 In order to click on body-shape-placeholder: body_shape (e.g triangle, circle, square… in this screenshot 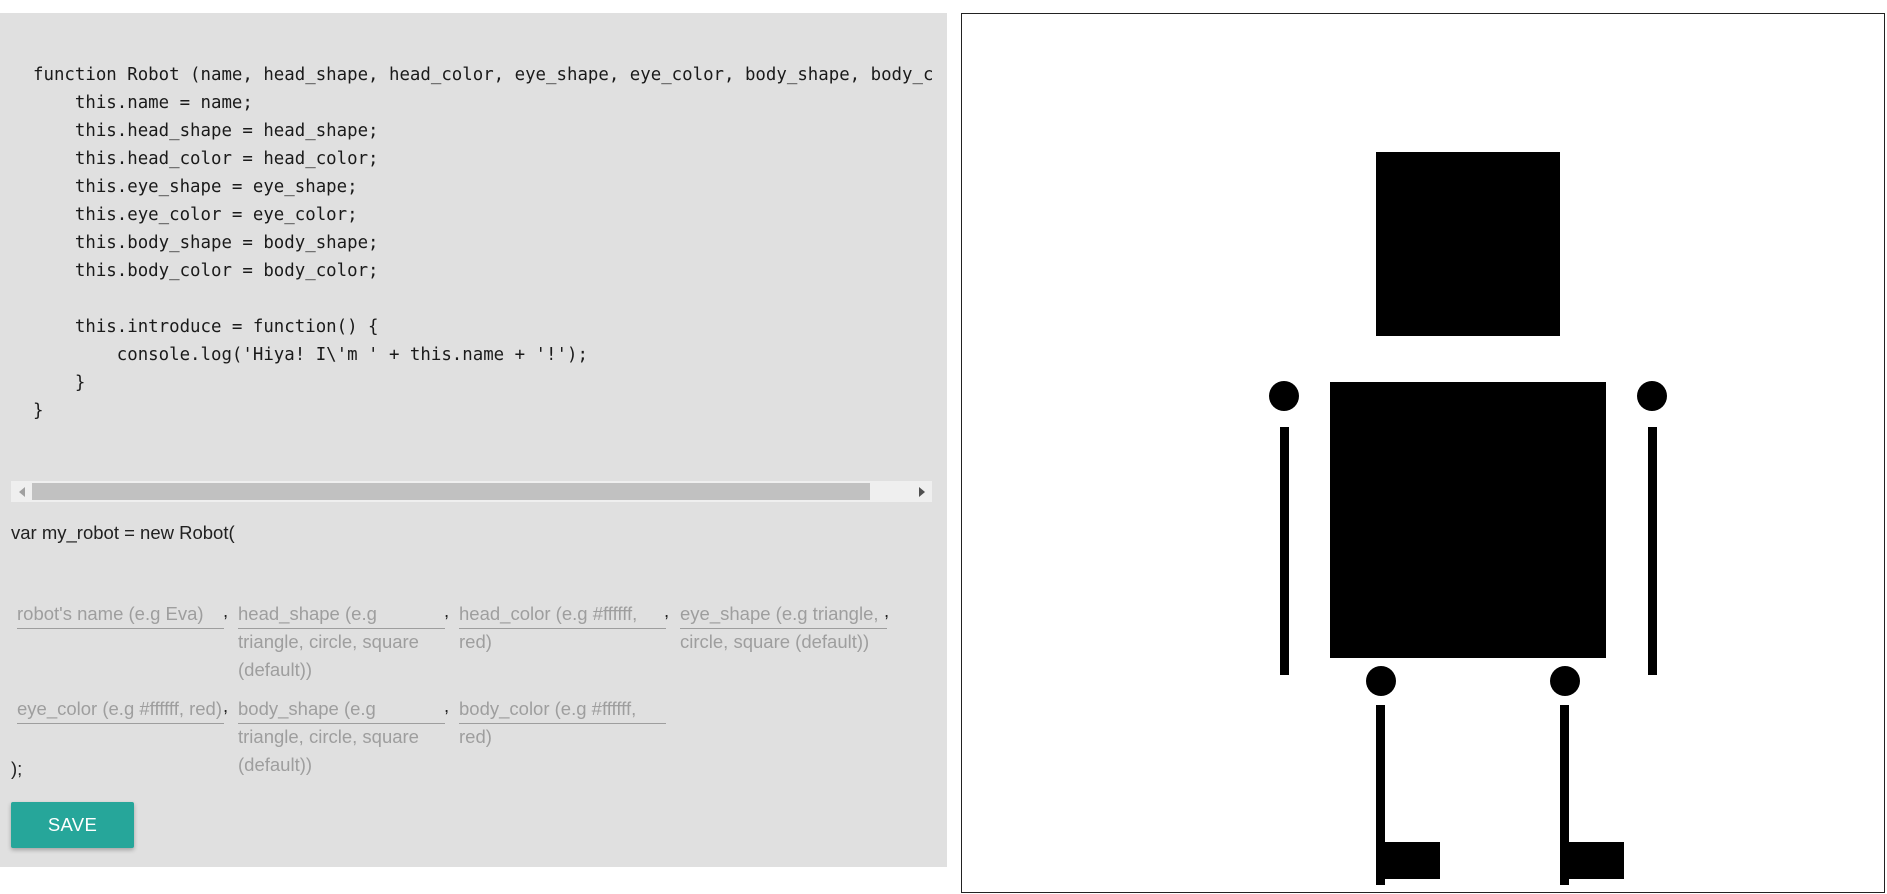, I will do `click(328, 736)`.